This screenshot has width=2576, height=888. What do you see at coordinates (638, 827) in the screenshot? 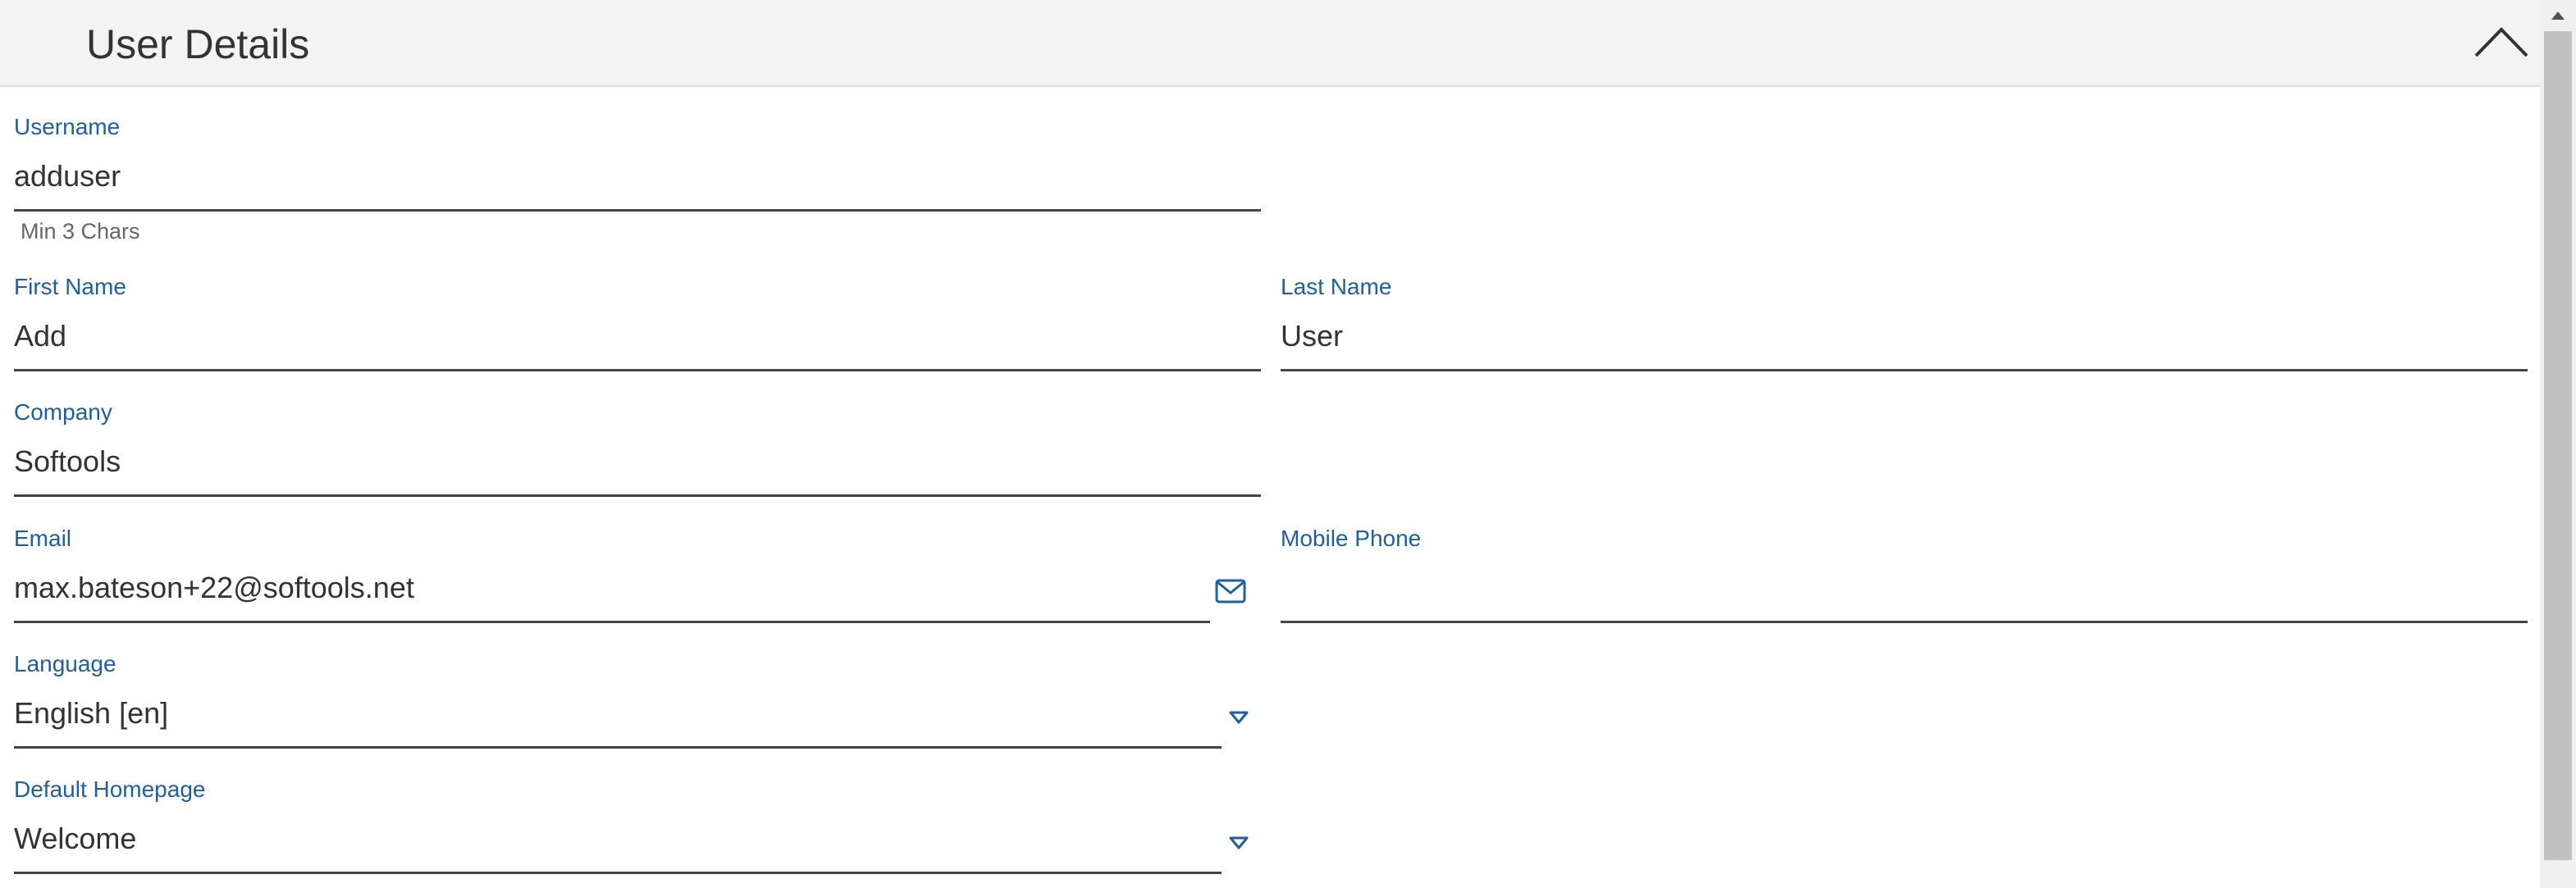
I see `default-homepage-field: Default Homepage Welcome` at bounding box center [638, 827].